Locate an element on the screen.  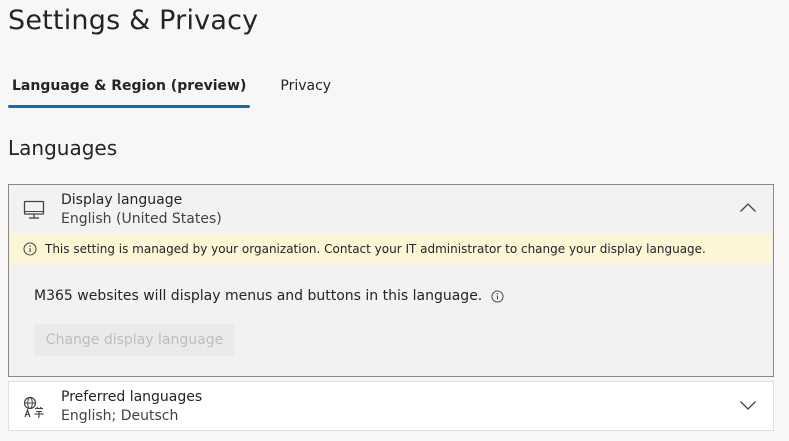
display-language-value: English (United States) is located at coordinates (141, 219).